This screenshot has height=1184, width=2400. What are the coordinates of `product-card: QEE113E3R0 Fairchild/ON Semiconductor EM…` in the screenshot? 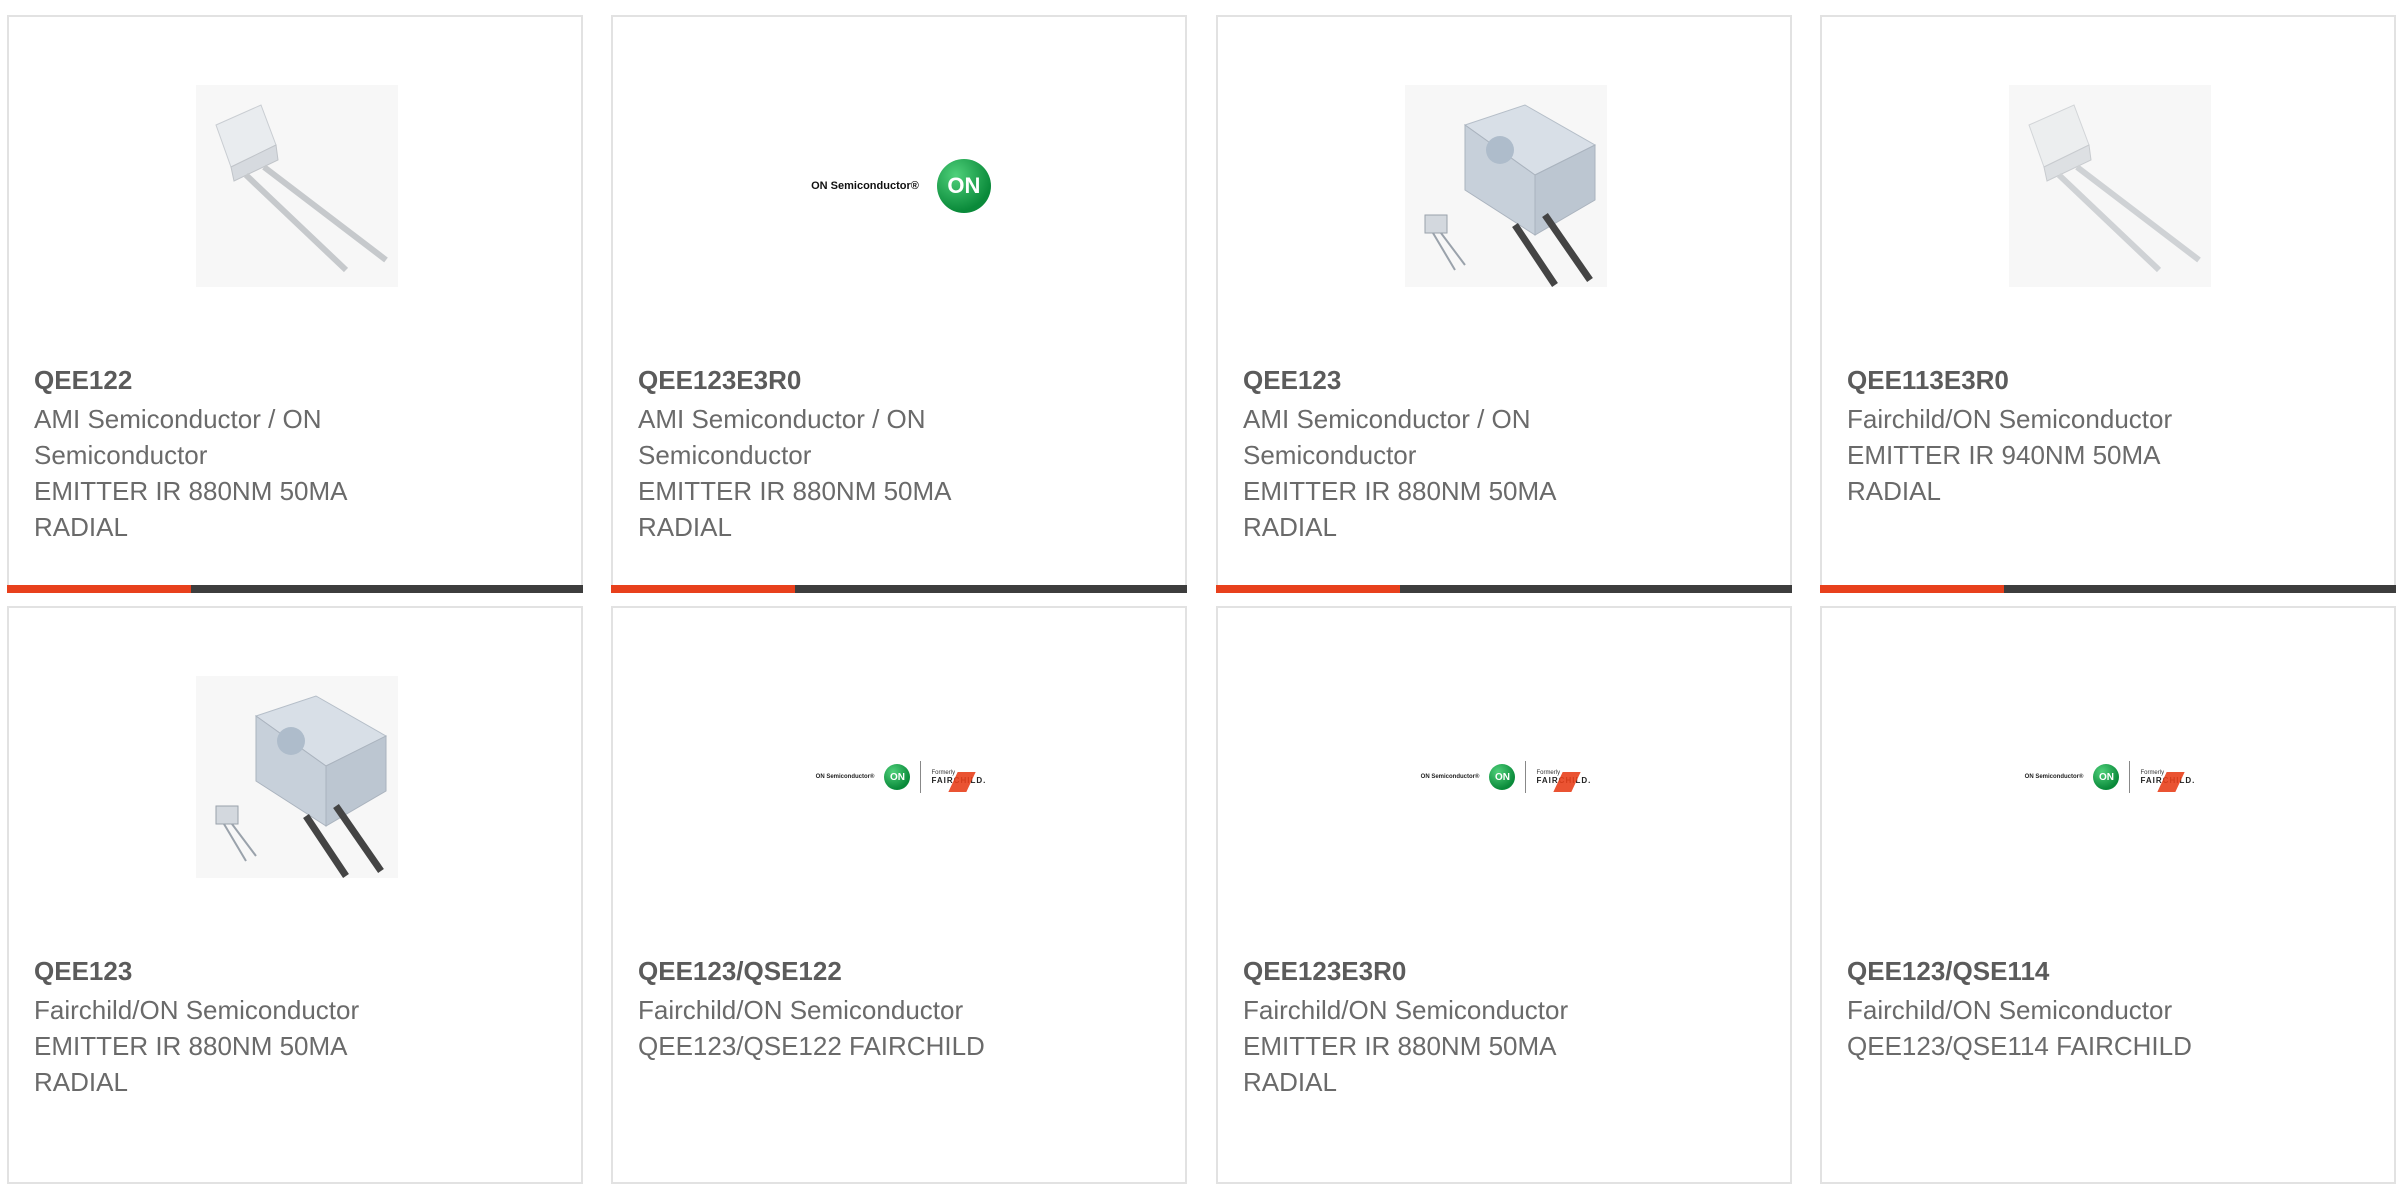 It's located at (2108, 304).